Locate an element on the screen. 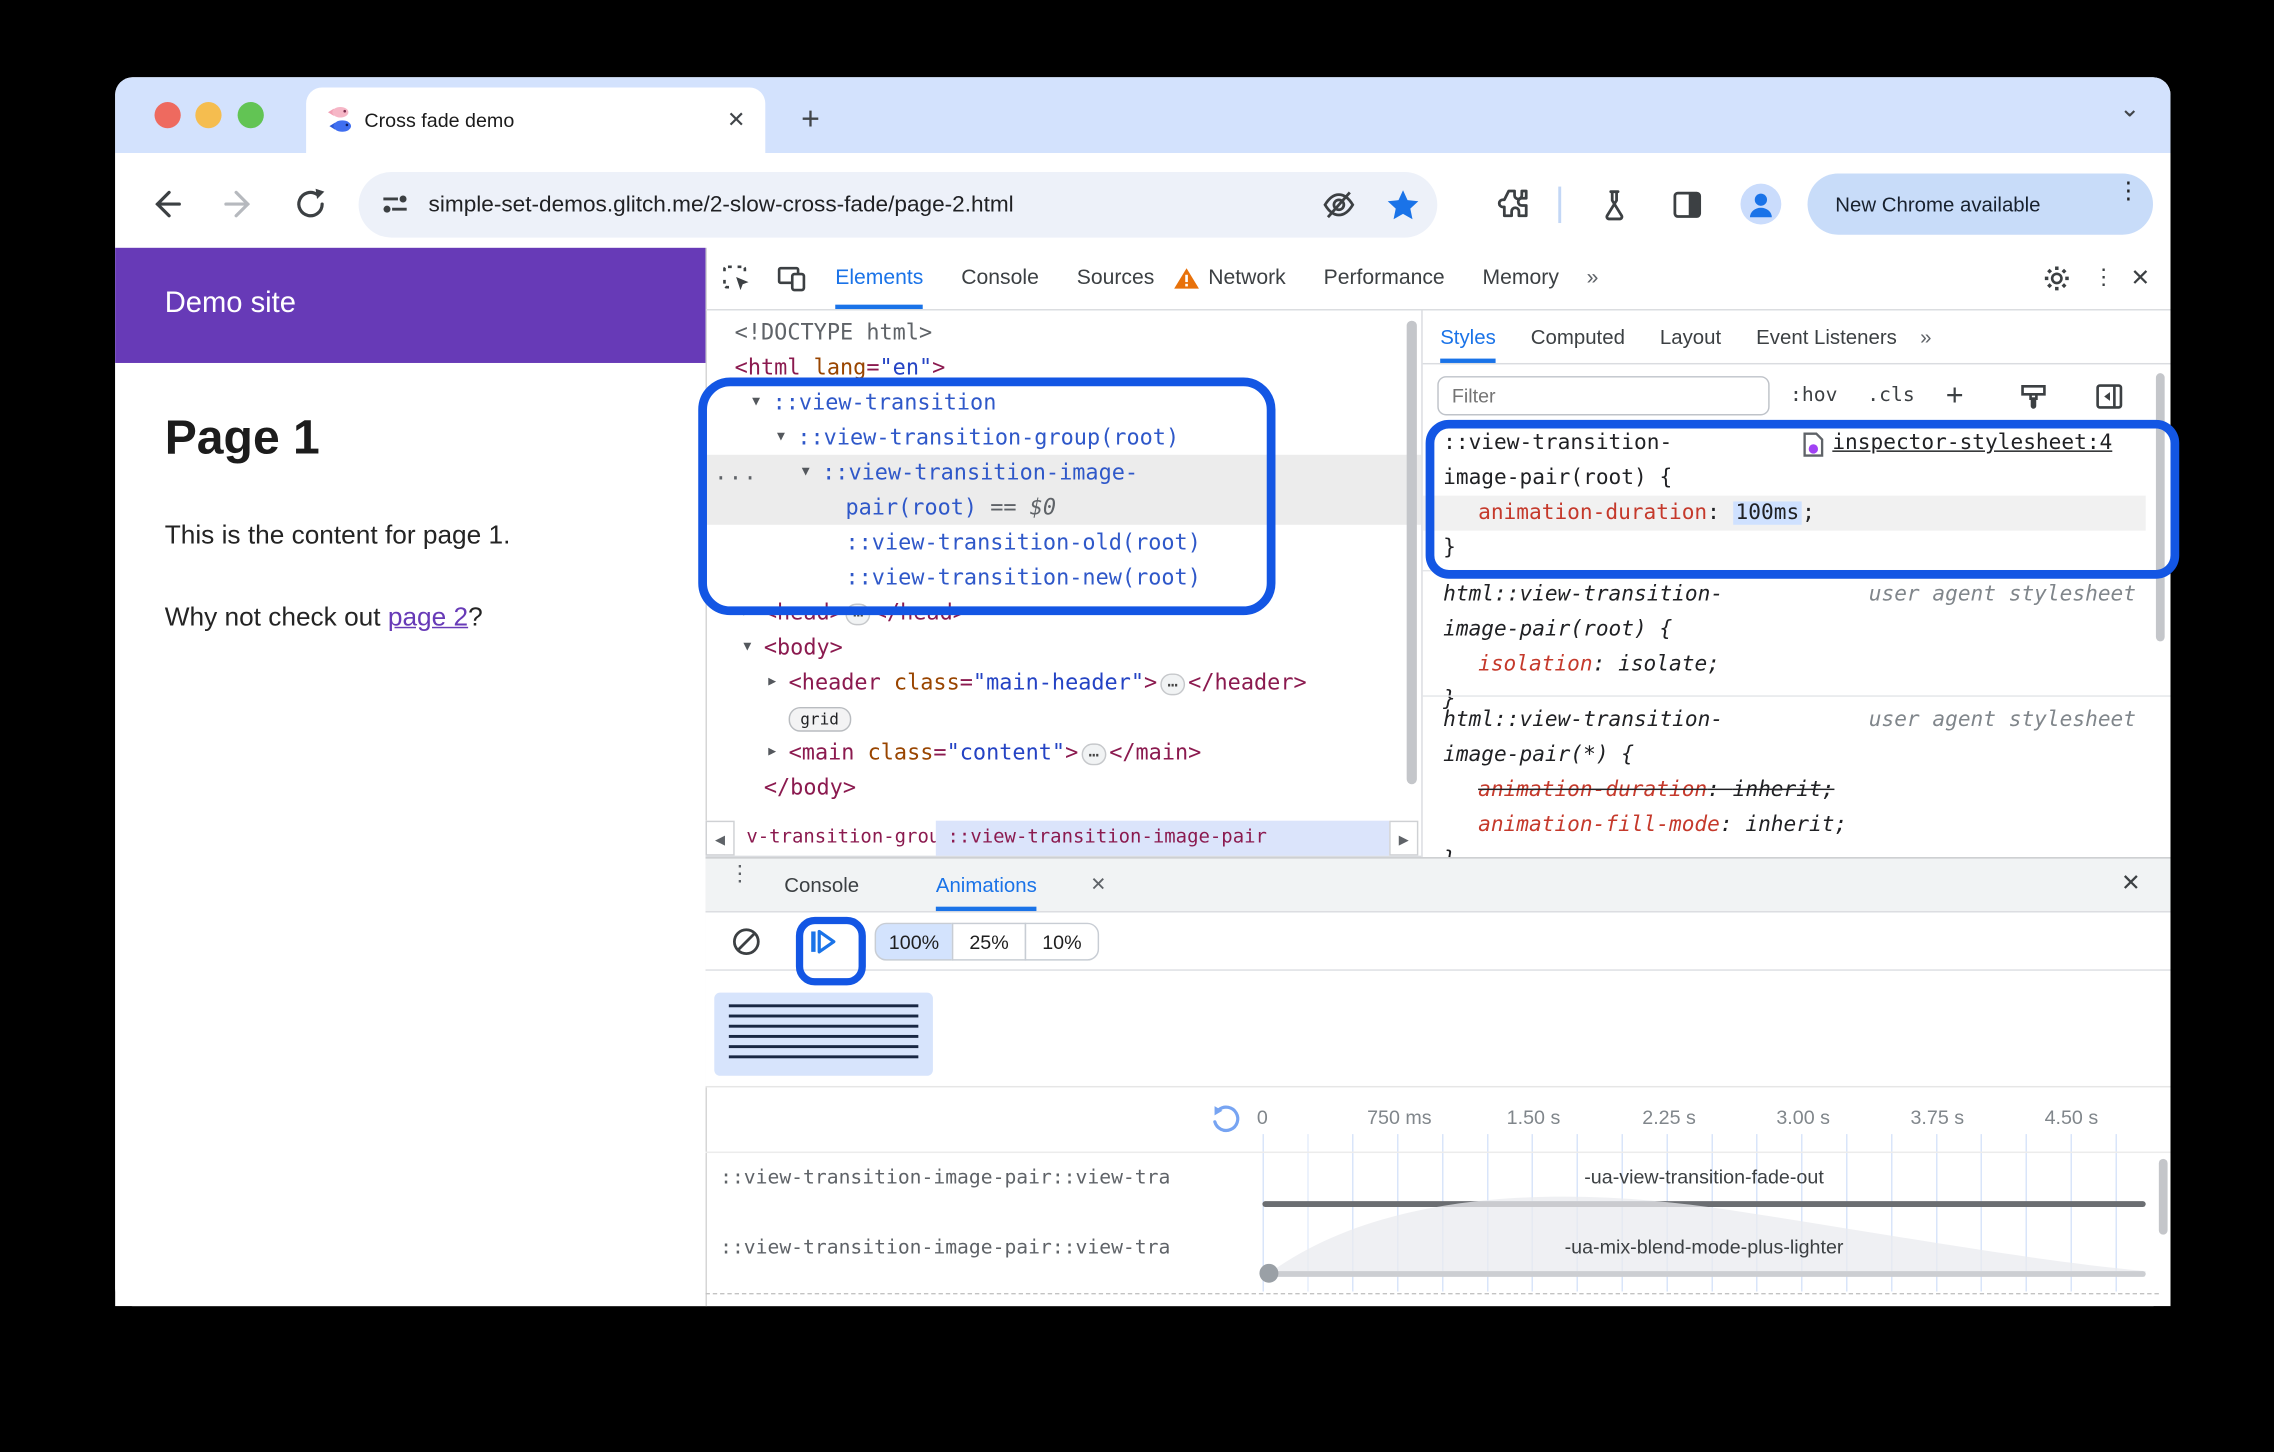  reload-icon is located at coordinates (311, 204).